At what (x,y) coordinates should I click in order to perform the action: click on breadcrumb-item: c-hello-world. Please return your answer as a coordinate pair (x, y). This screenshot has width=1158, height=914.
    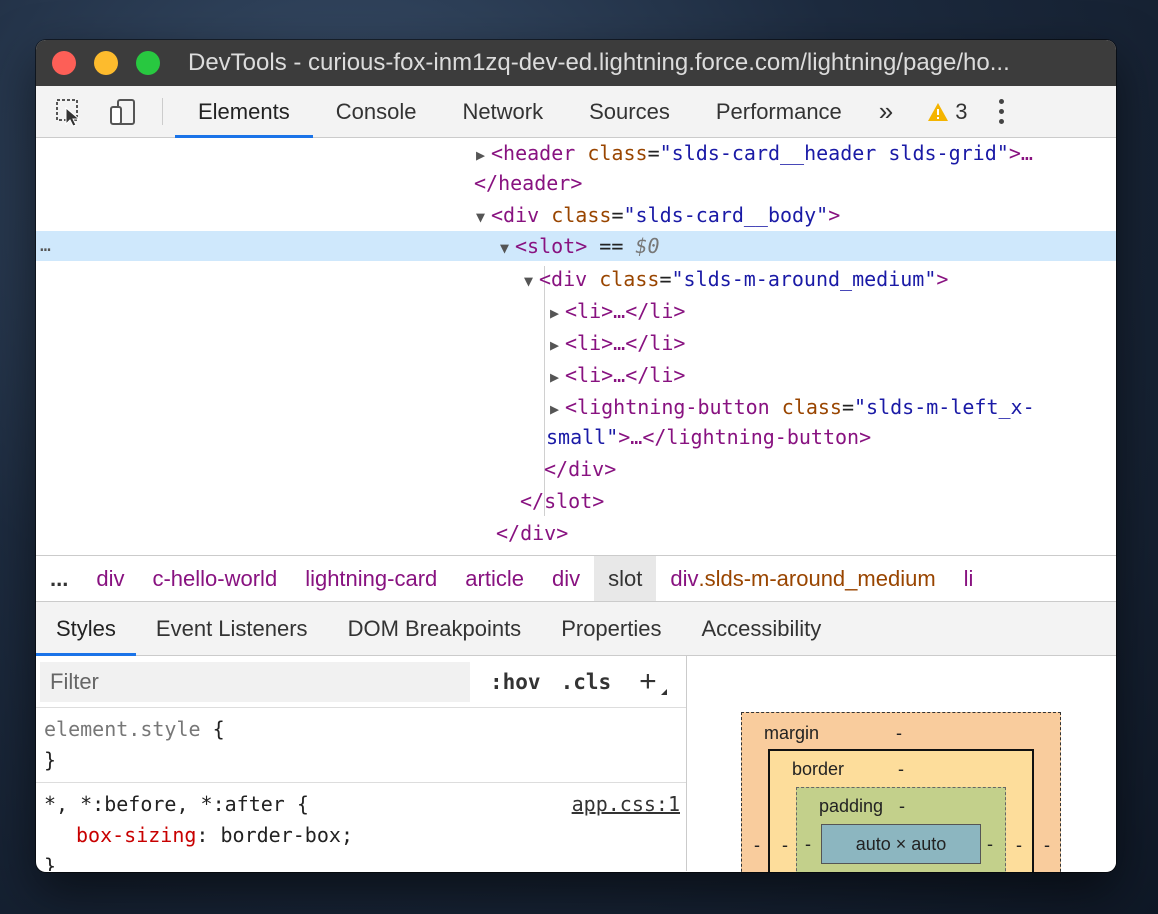
    Looking at the image, I should click on (214, 578).